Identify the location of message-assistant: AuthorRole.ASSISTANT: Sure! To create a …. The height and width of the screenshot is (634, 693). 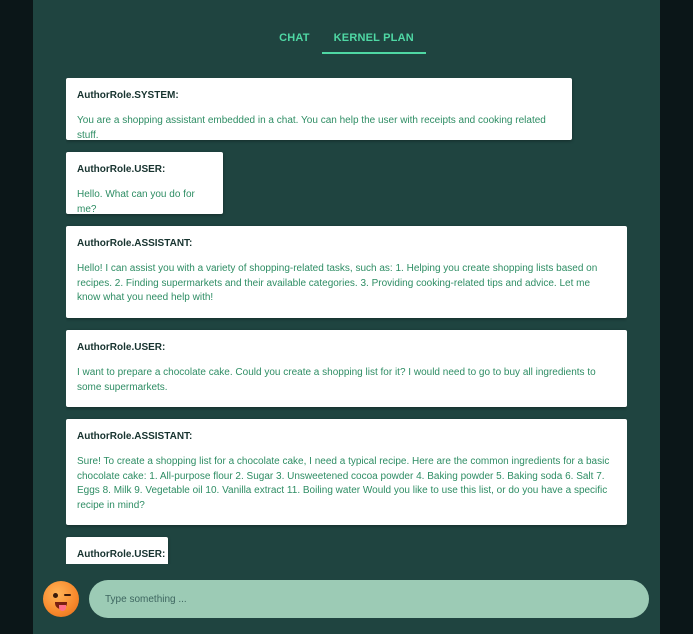
(346, 472).